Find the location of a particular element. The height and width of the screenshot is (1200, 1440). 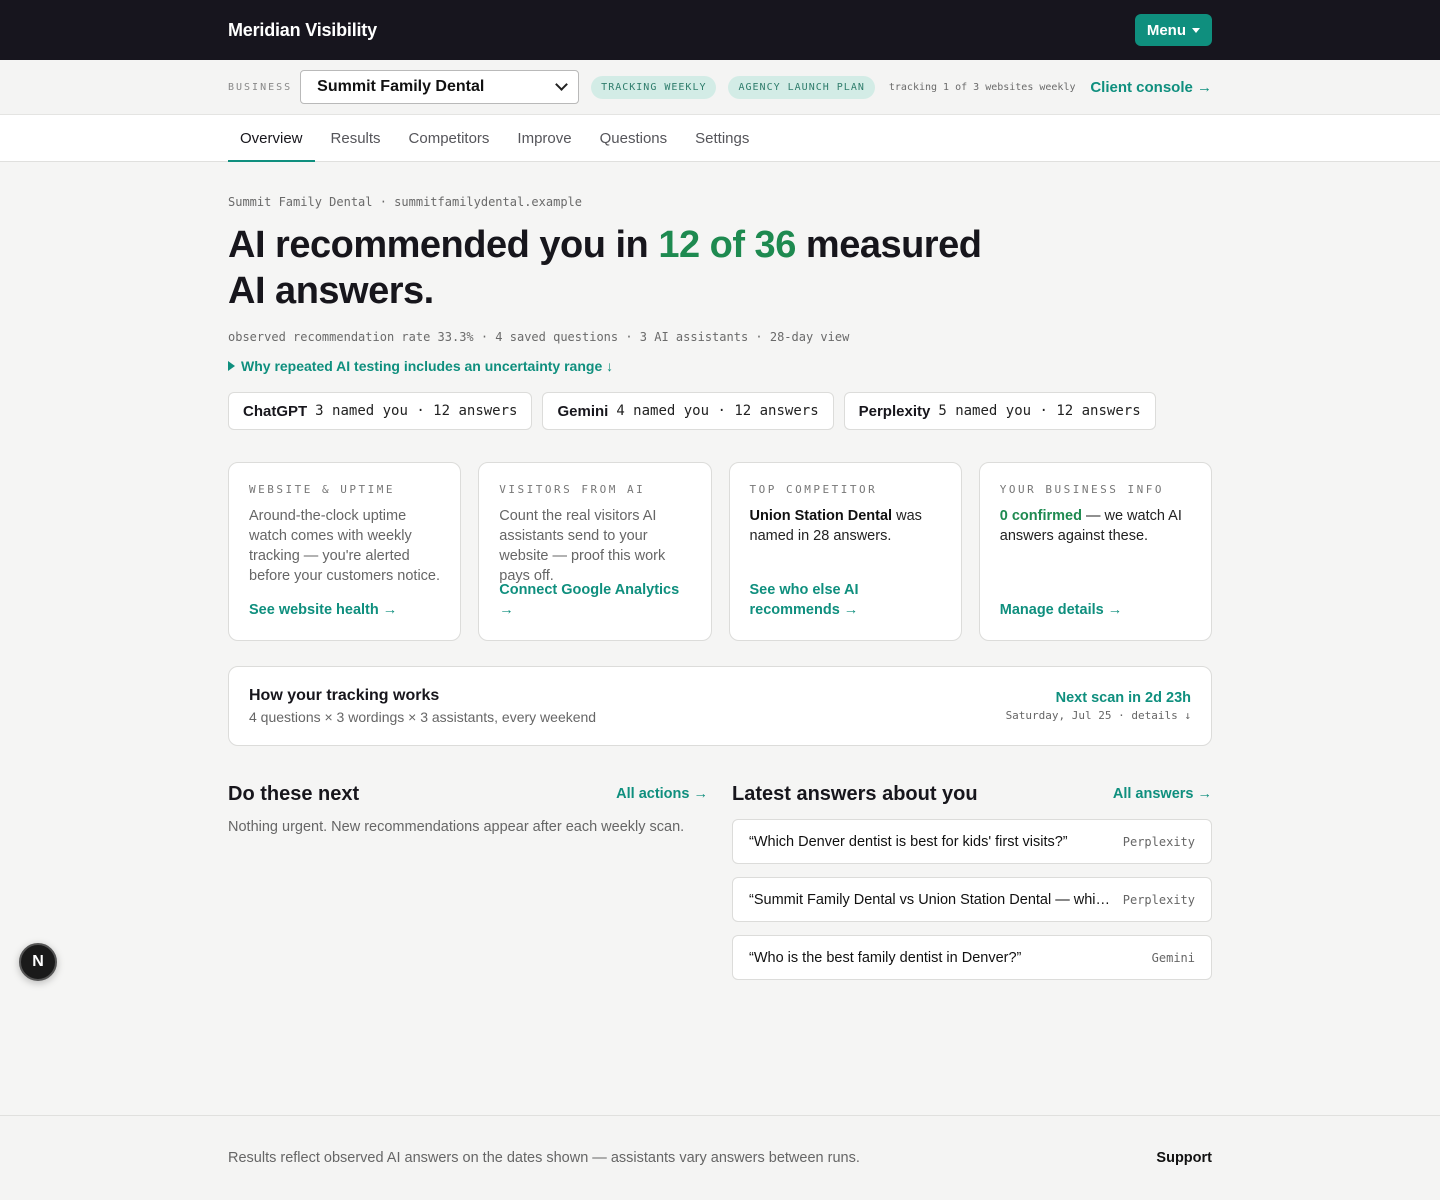

business-label: BUSINESS is located at coordinates (260, 87).